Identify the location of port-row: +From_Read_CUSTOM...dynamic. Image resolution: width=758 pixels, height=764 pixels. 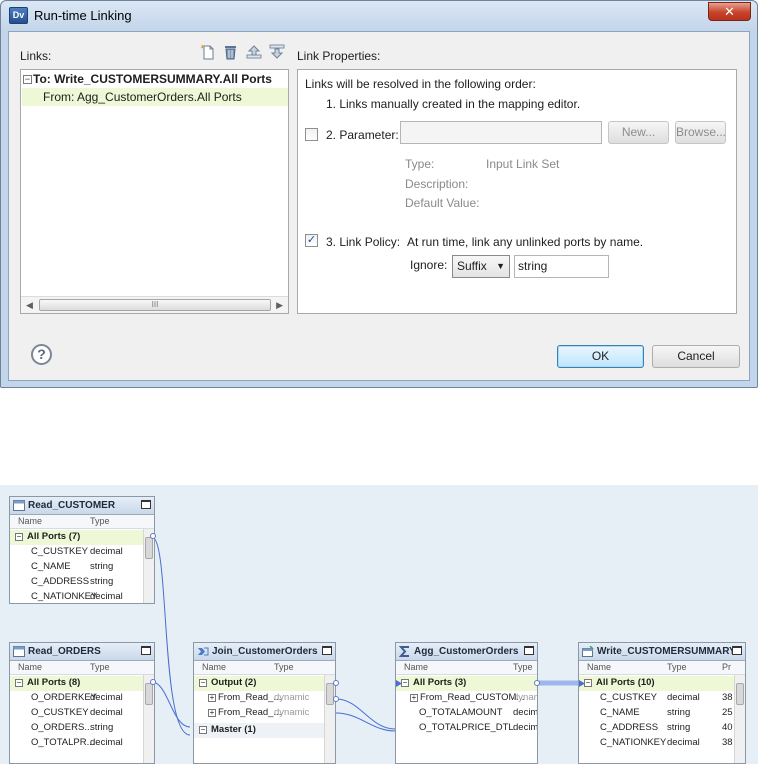
(466, 698).